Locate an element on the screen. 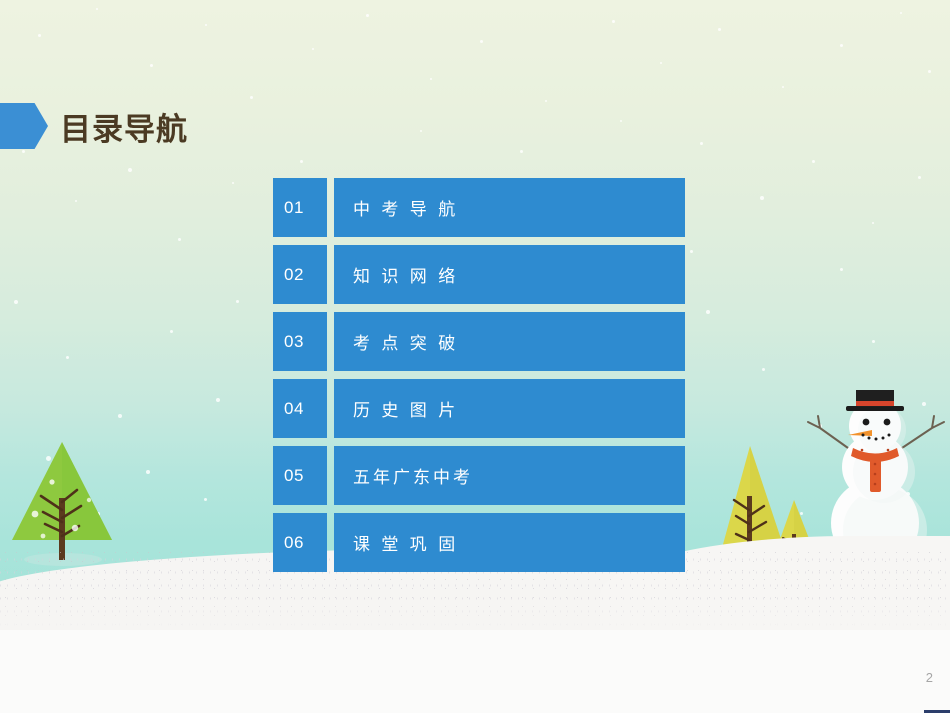  menu-item-04: 04 历 史 图 片 is located at coordinates (479, 408).